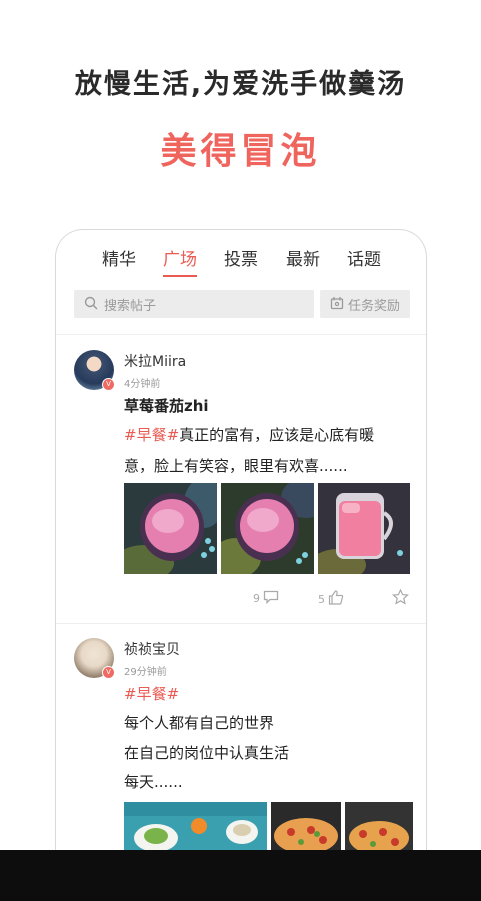  Describe the element at coordinates (130, 306) in the screenshot. I see `search-placeholder: 搜索帖子` at that location.